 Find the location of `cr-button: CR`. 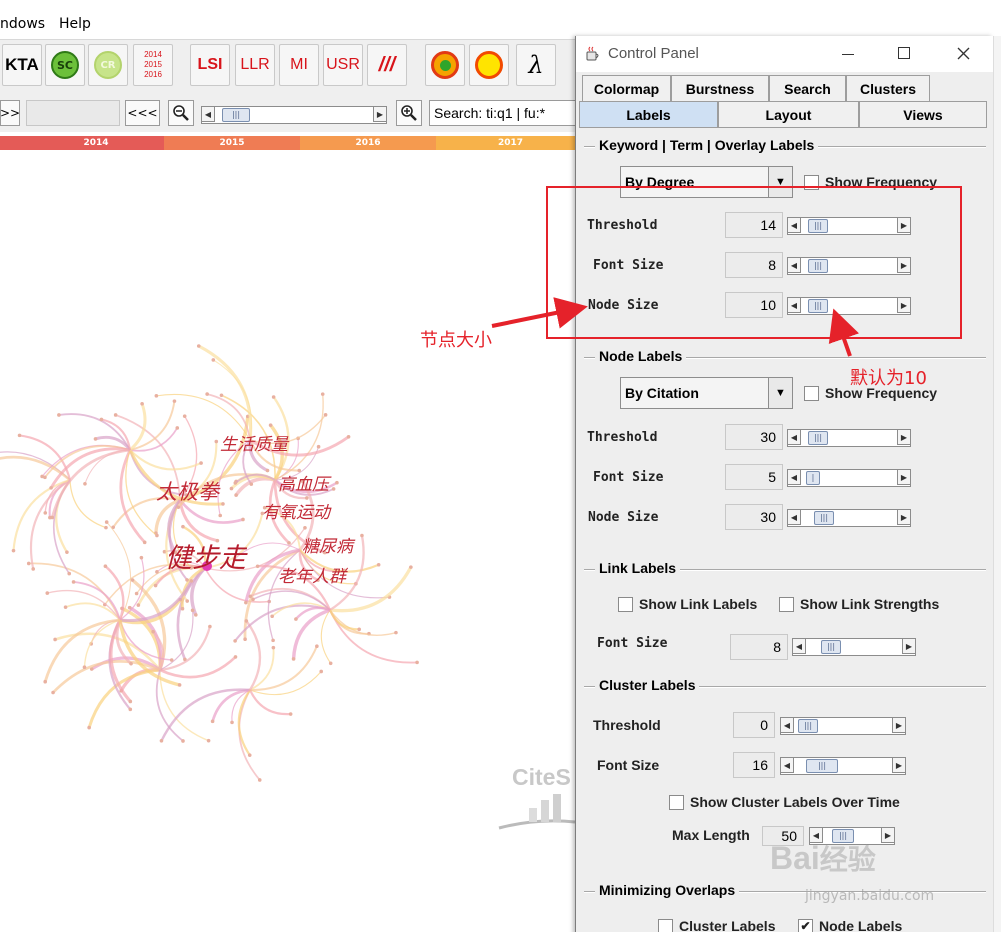

cr-button: CR is located at coordinates (108, 65).